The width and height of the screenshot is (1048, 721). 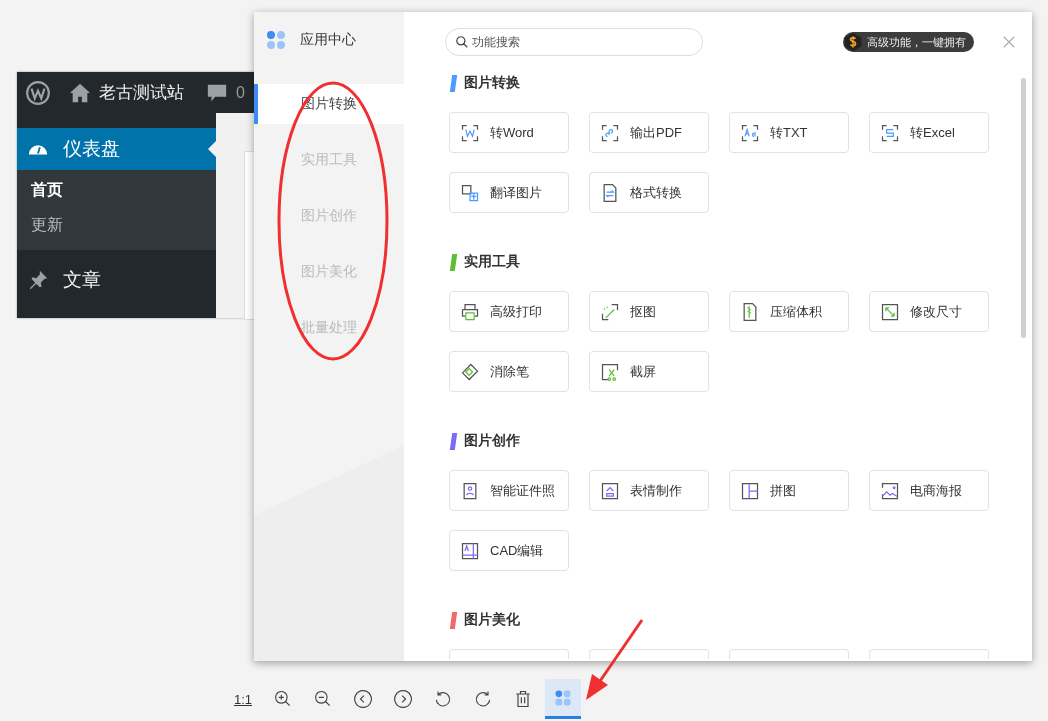 I want to click on s-letter-icon, so click(x=890, y=132).